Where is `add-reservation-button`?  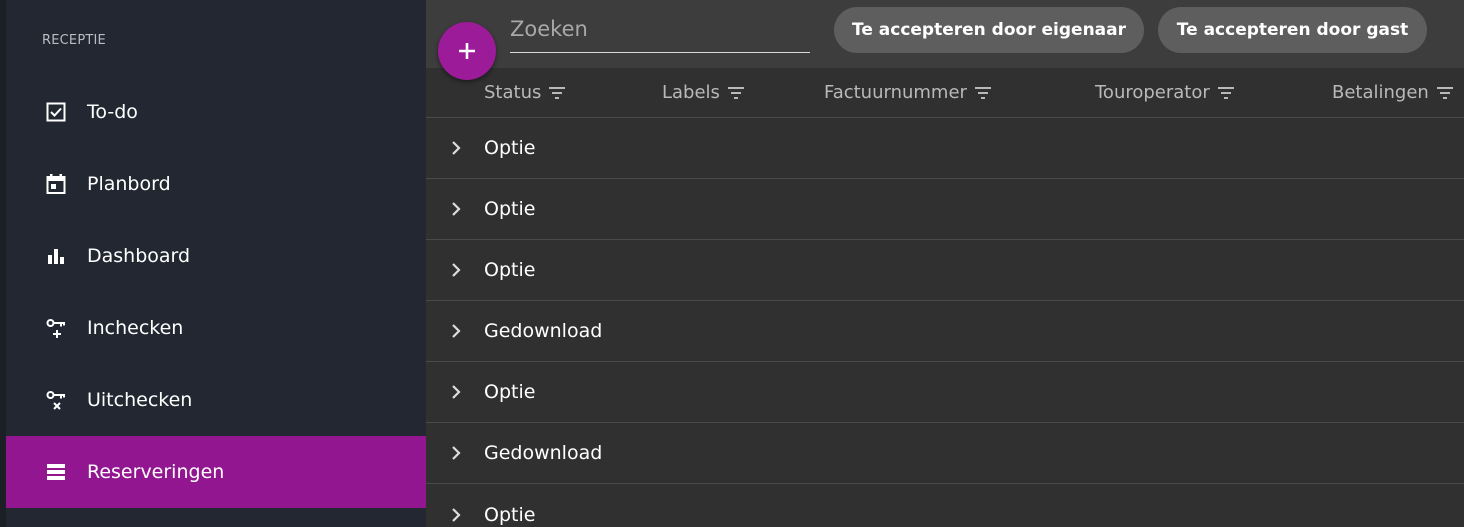 add-reservation-button is located at coordinates (467, 51).